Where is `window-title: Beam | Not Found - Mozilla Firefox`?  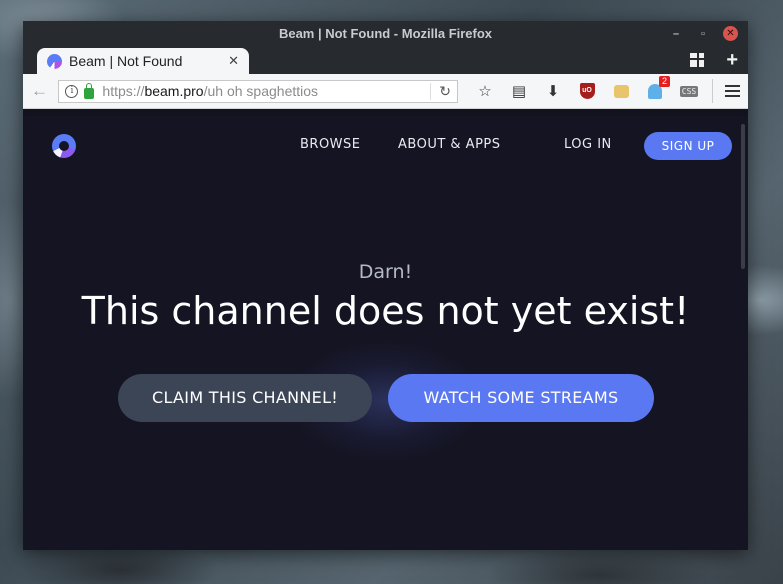 window-title: Beam | Not Found - Mozilla Firefox is located at coordinates (385, 33).